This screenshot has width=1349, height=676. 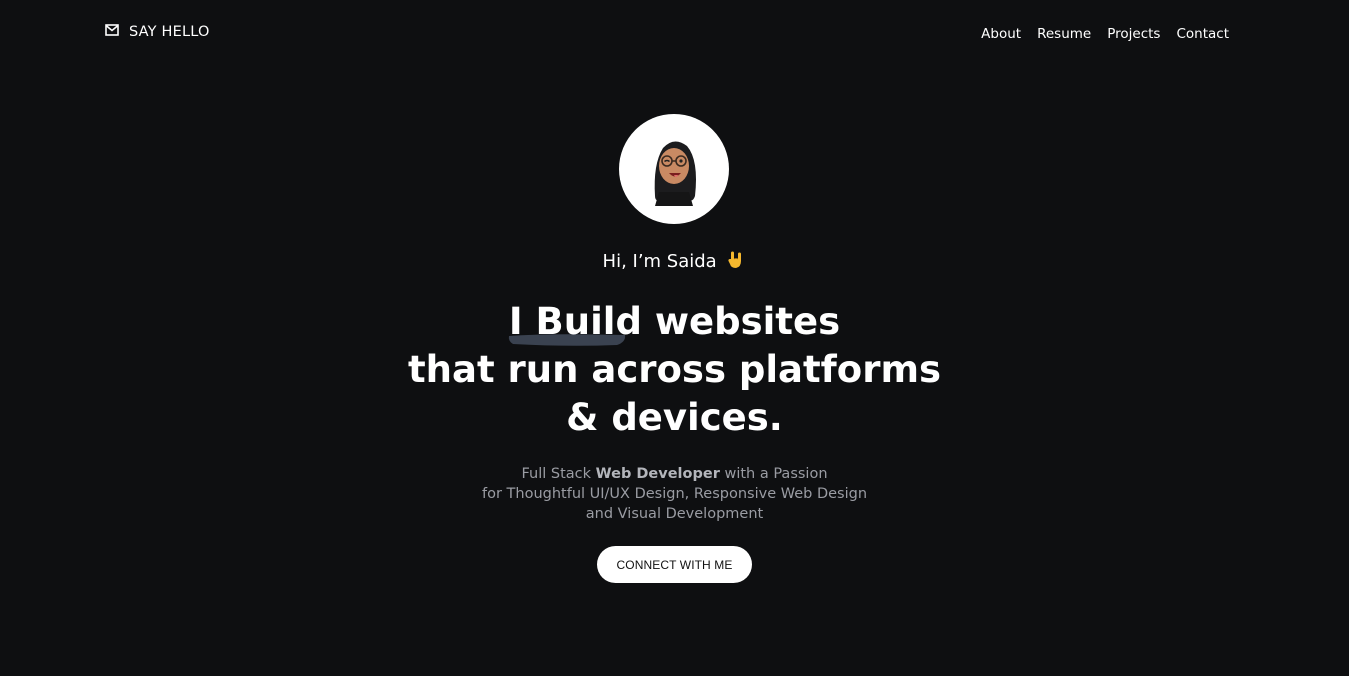 What do you see at coordinates (674, 514) in the screenshot?
I see `subtitle-line-3: and Visual Development` at bounding box center [674, 514].